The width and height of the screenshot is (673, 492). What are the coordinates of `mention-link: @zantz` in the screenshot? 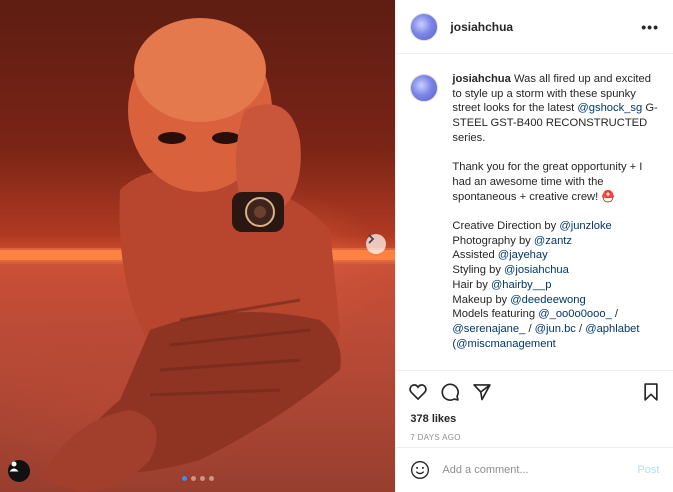 It's located at (553, 241).